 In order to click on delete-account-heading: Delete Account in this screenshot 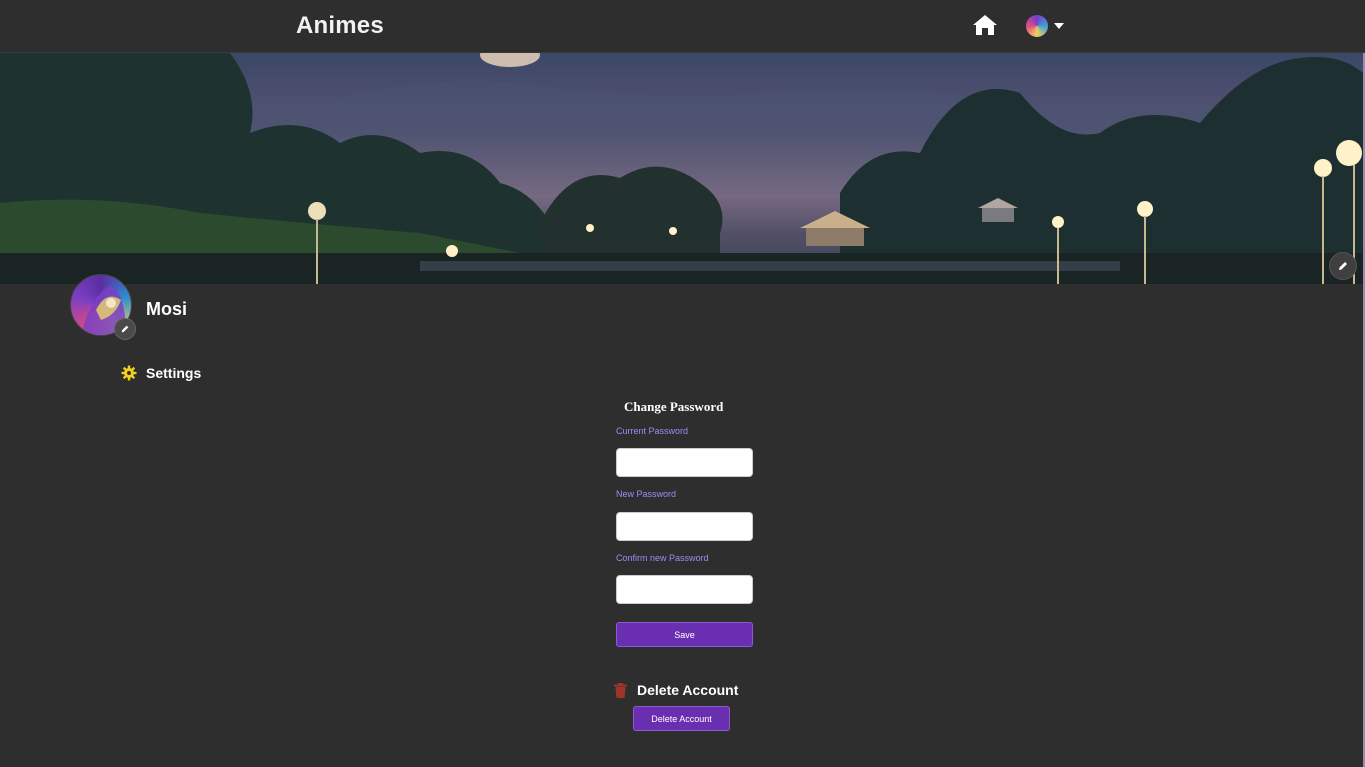, I will do `click(676, 690)`.